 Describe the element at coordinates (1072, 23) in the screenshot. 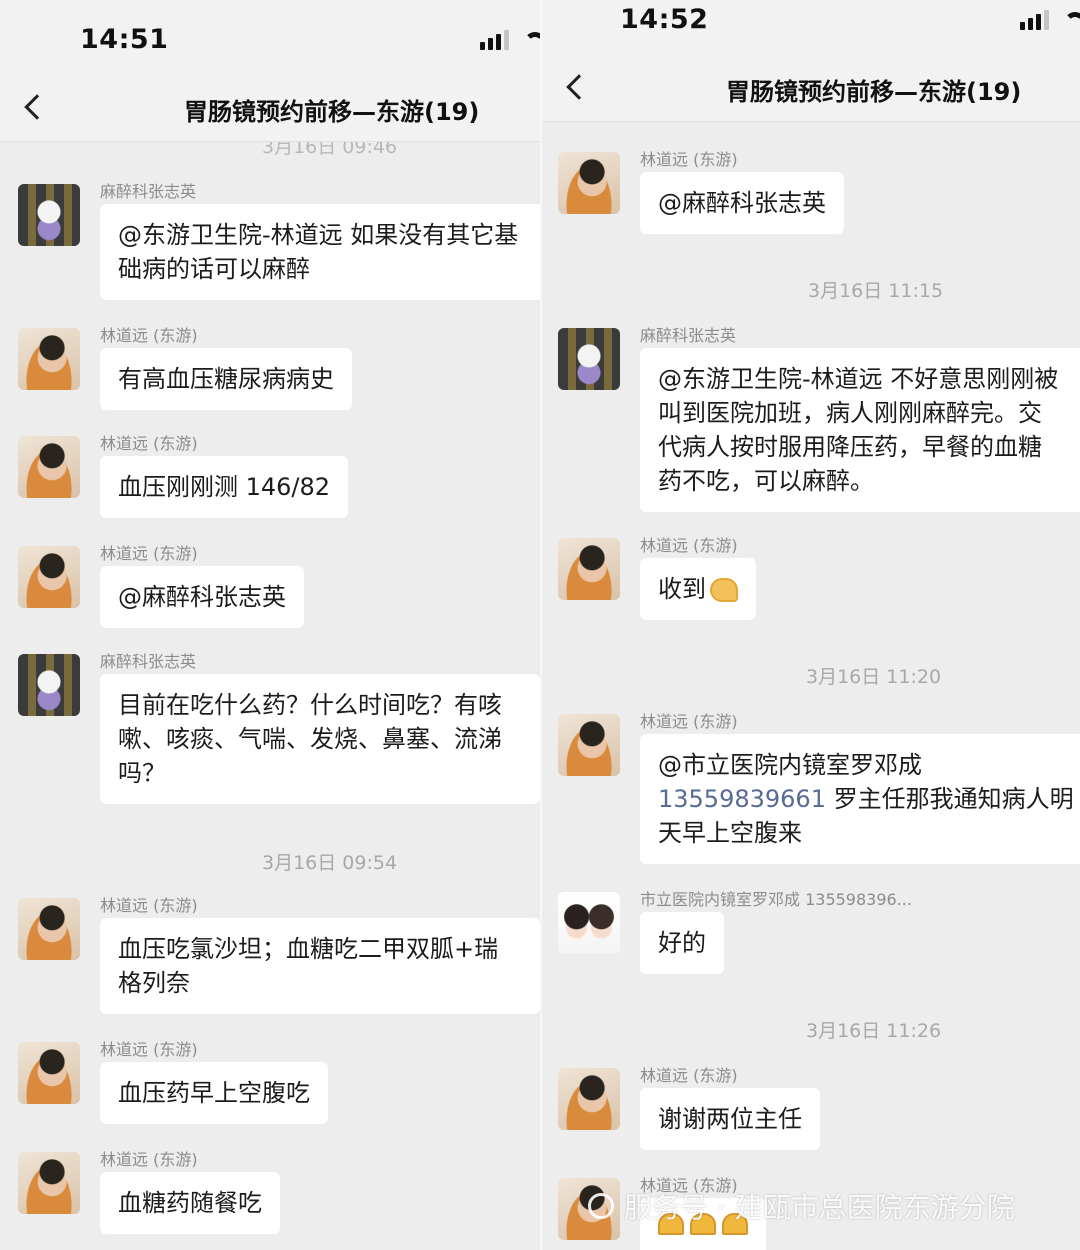

I see `wifi-icon` at that location.